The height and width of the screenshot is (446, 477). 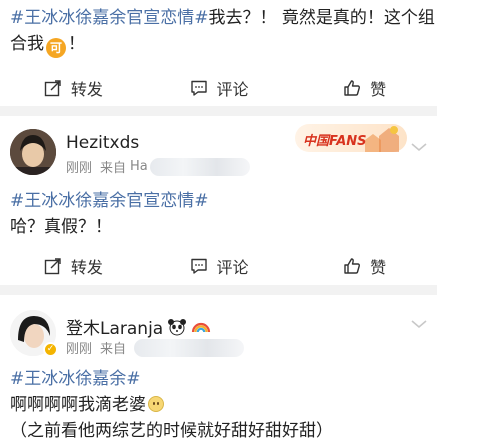 I want to click on fans-badge: 中国FANS, so click(x=351, y=138).